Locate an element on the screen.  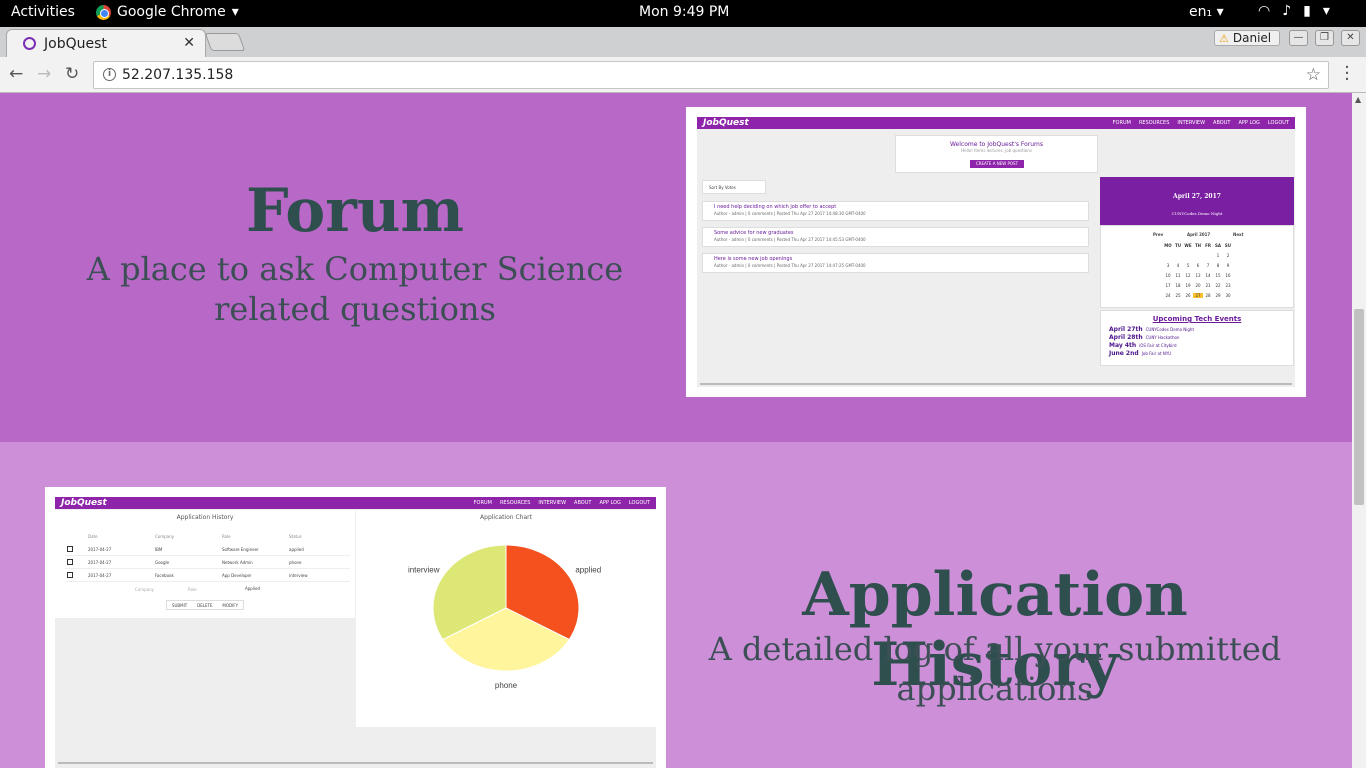
mini-calendar-header: April 27, 2017 CUNYCodes Demo Night is located at coordinates (1197, 201).